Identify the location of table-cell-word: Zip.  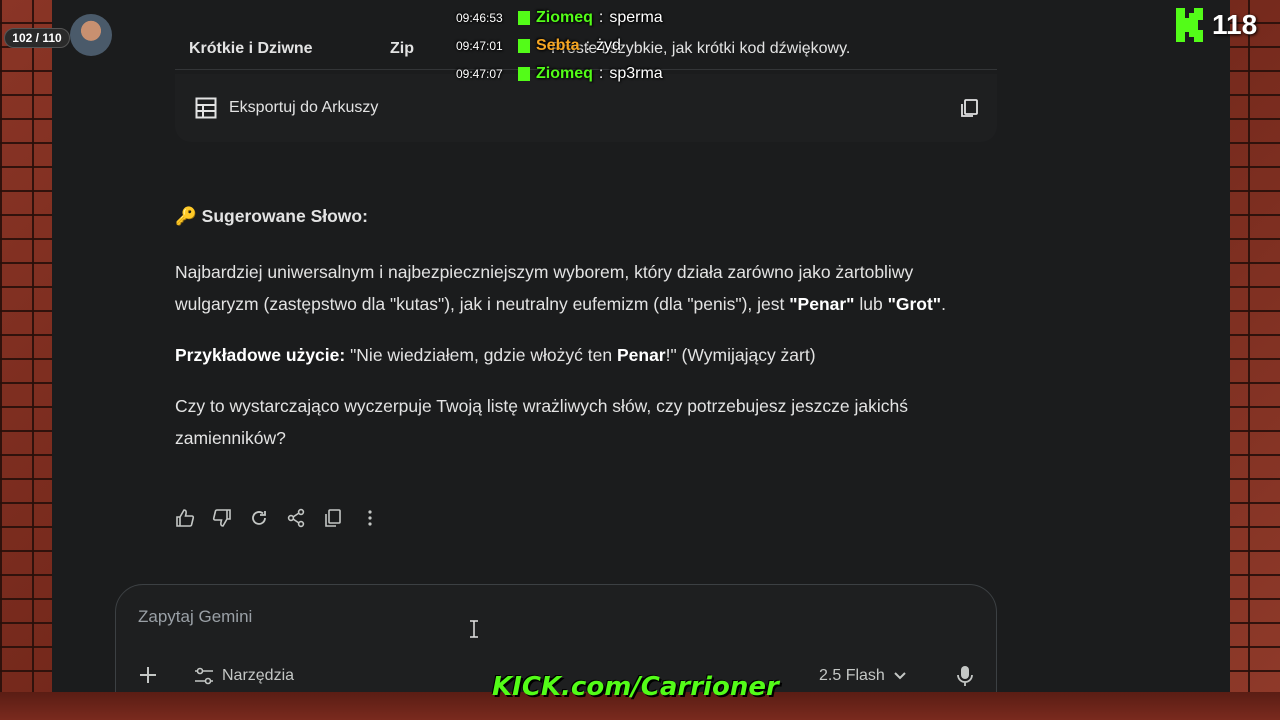
(402, 48).